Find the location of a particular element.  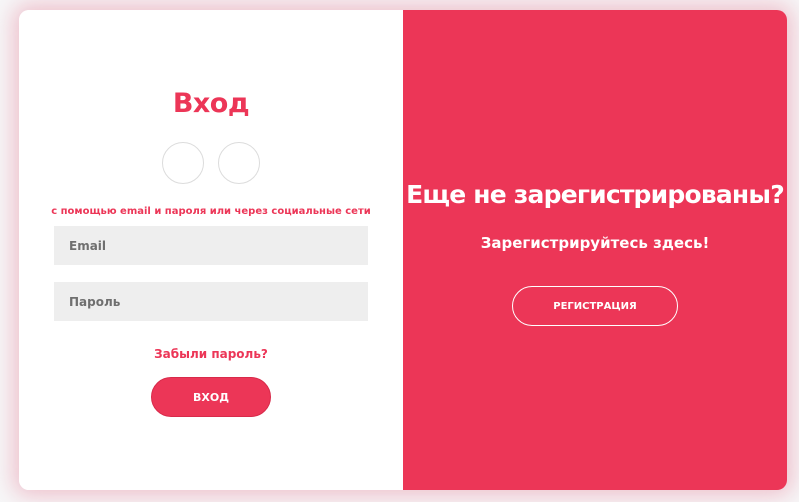

promo-title: Еще не зарегистрированы? is located at coordinates (595, 194).